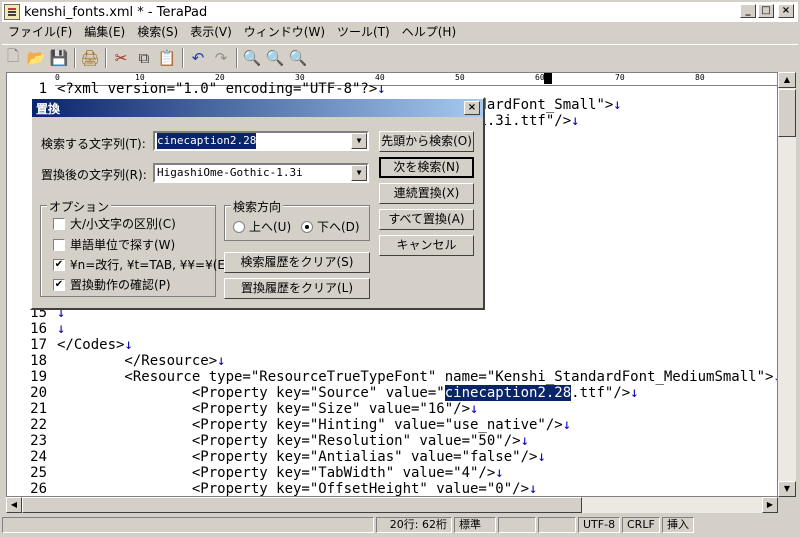 The width and height of the screenshot is (800, 537). What do you see at coordinates (302, 505) in the screenshot?
I see `horizontal-scroll-thumb` at bounding box center [302, 505].